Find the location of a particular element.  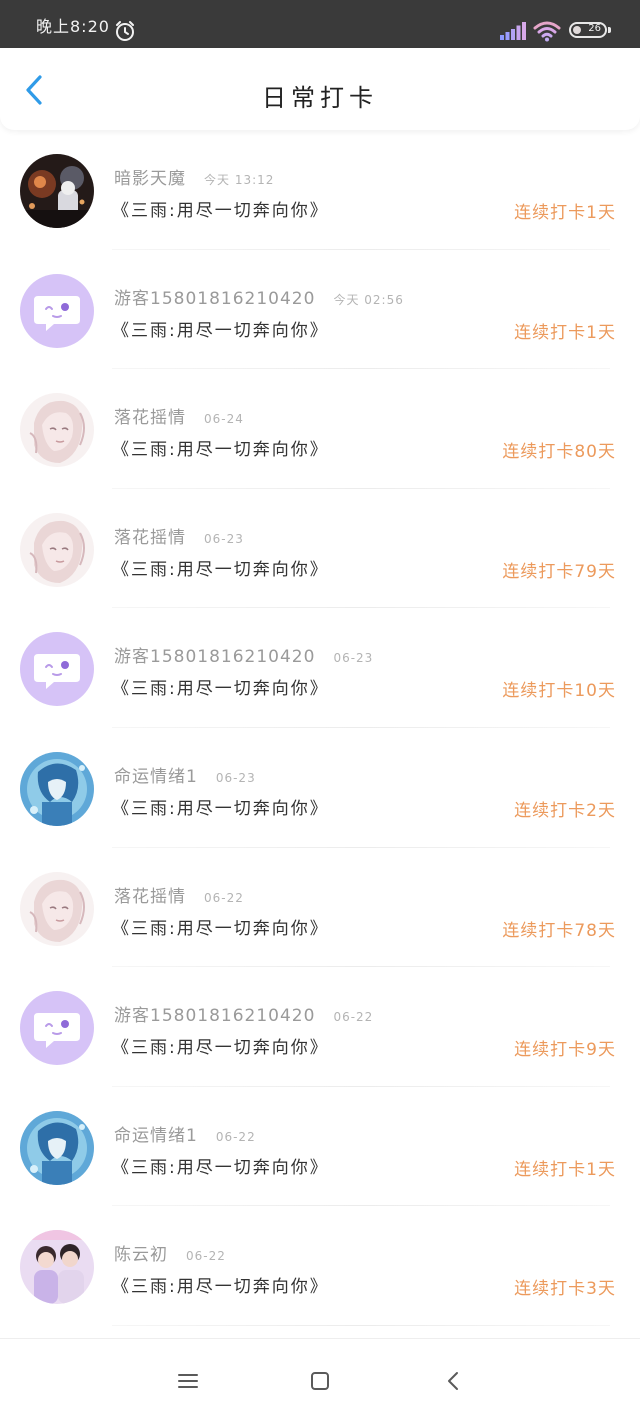

checkin-list-item: 命运情绪1 06-22 《三雨:用尽一切奔向你》 连续打卡1天 is located at coordinates (320, 1147).